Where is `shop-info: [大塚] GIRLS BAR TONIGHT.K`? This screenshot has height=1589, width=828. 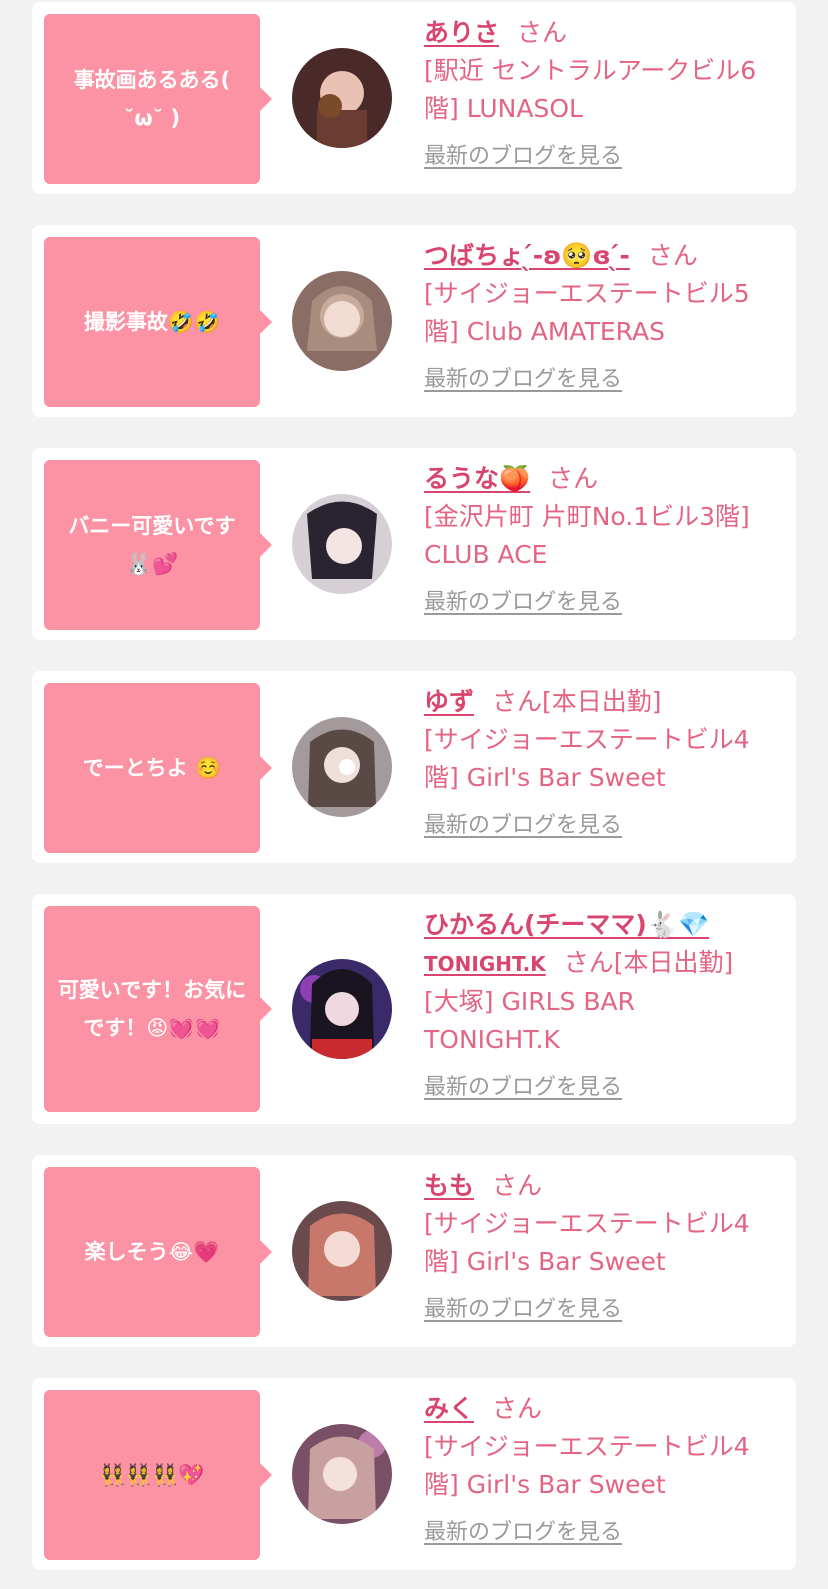 shop-info: [大塚] GIRLS BAR TONIGHT.K is located at coordinates (529, 1020).